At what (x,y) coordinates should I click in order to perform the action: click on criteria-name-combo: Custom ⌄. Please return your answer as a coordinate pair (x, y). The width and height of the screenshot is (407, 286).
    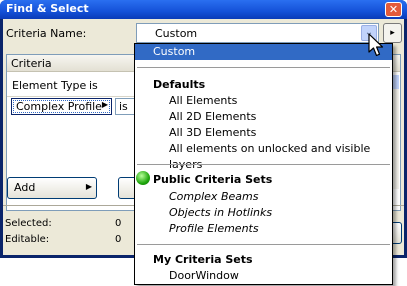
    Looking at the image, I should click on (257, 33).